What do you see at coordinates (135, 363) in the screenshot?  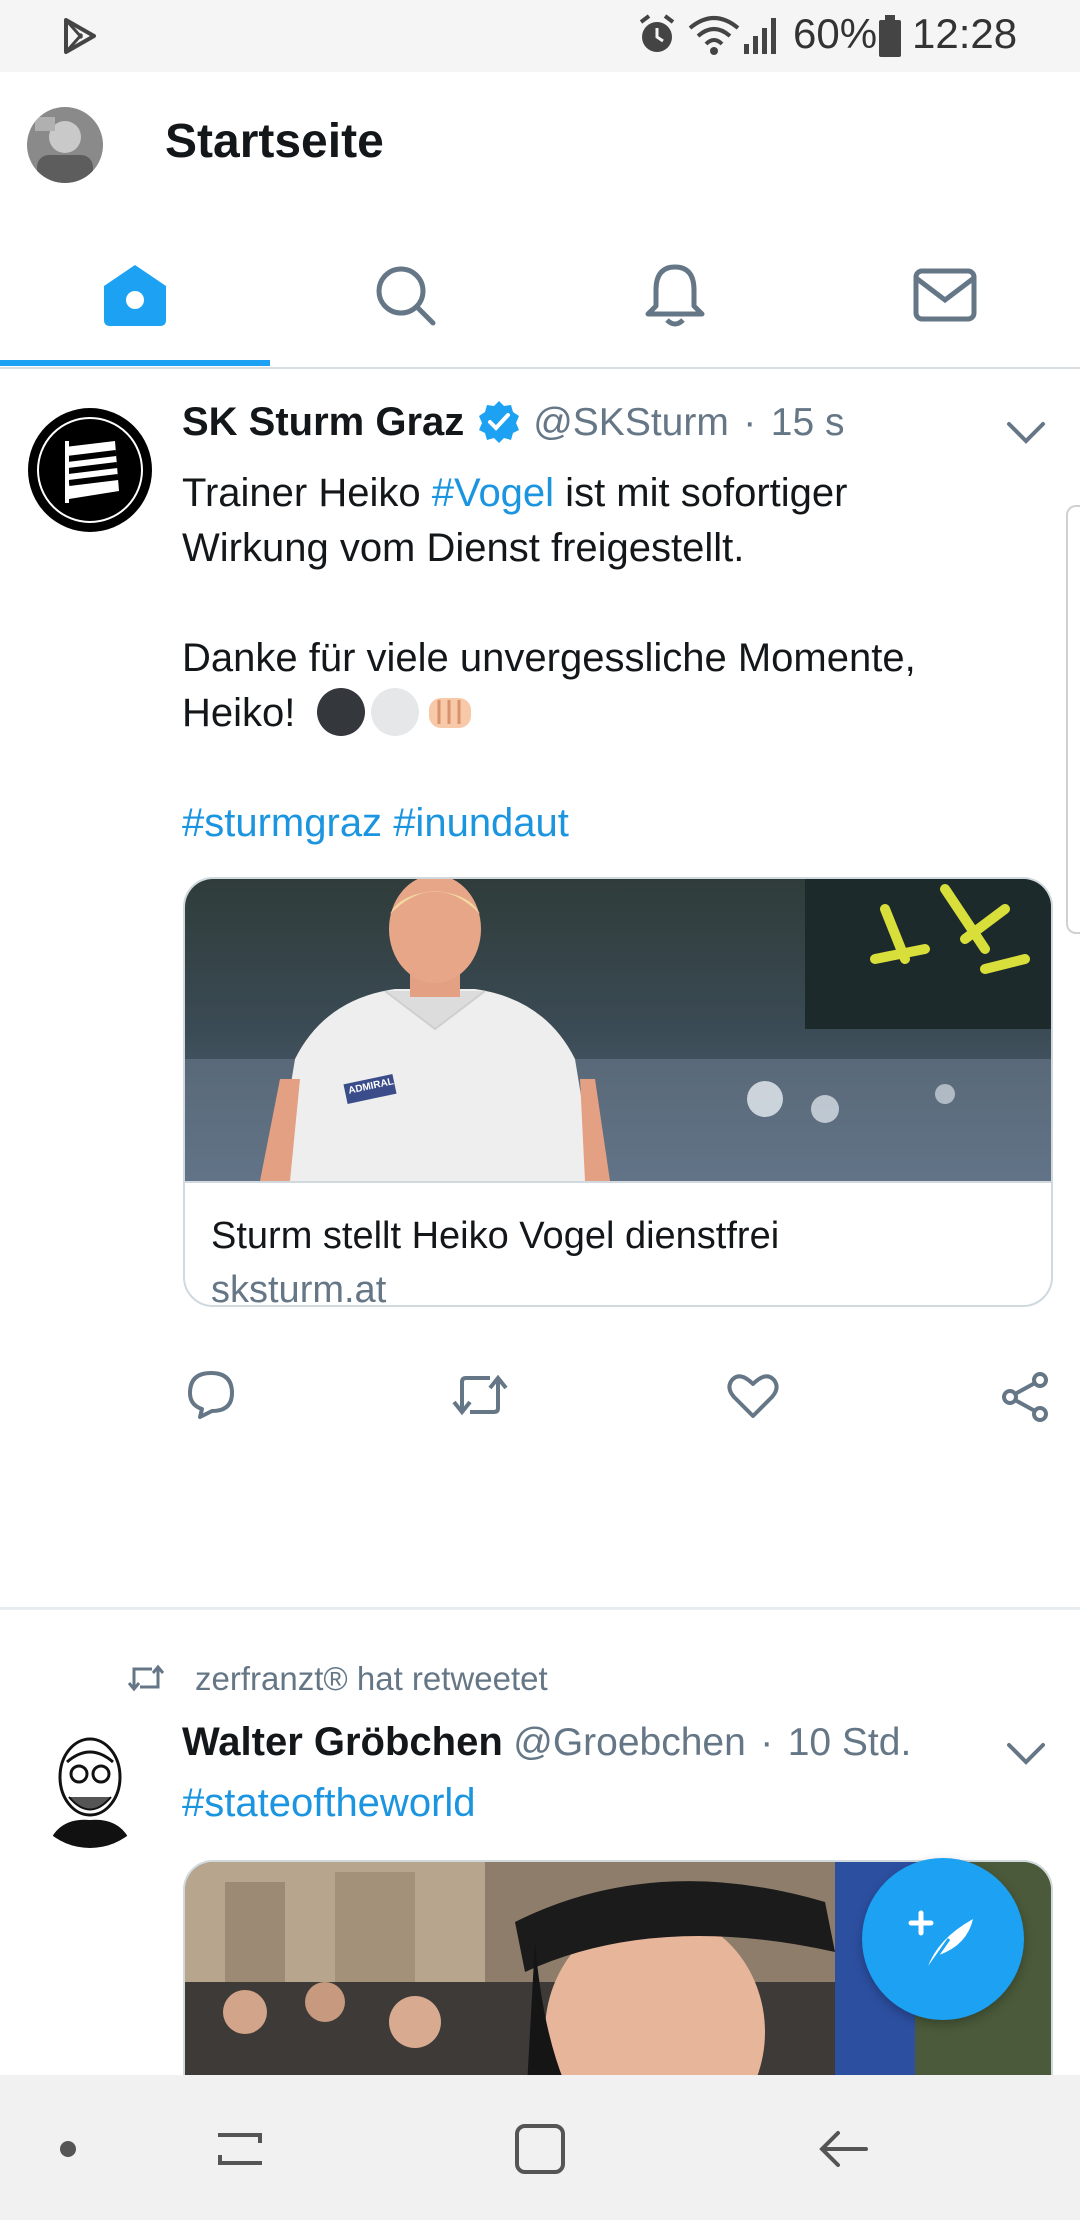 I see `active-tab-indicator` at bounding box center [135, 363].